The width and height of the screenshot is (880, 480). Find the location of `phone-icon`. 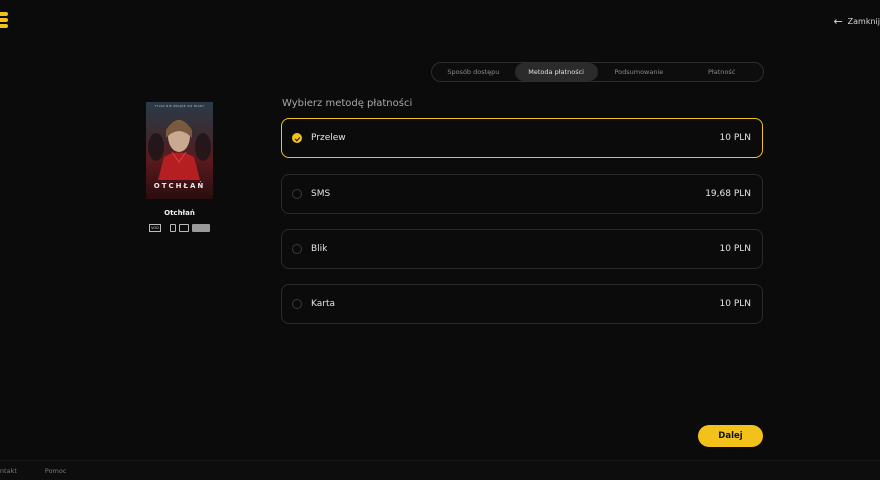

phone-icon is located at coordinates (172, 228).